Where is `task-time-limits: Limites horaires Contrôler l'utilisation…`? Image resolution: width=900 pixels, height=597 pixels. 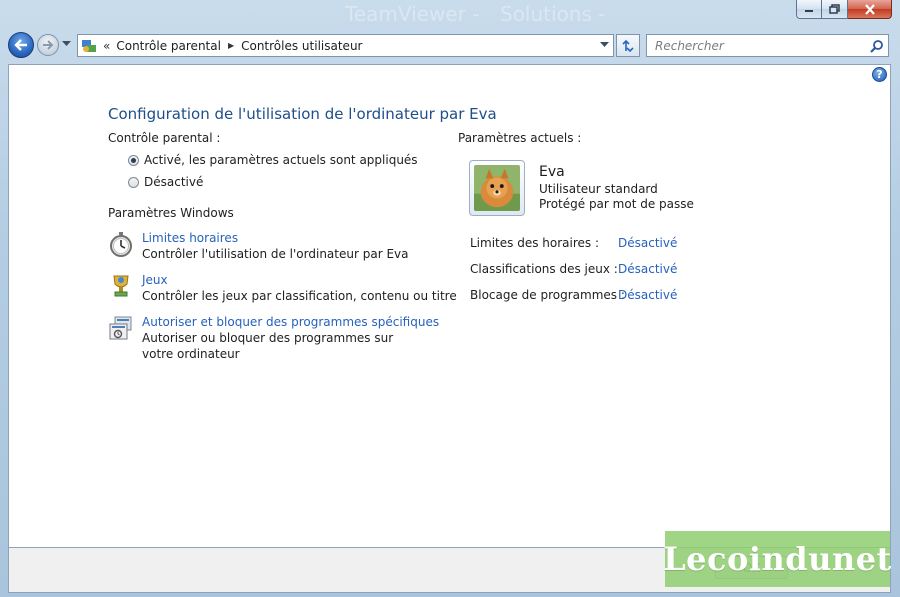
task-time-limits: Limites horaires Contrôler l'utilisation… is located at coordinates (258, 246).